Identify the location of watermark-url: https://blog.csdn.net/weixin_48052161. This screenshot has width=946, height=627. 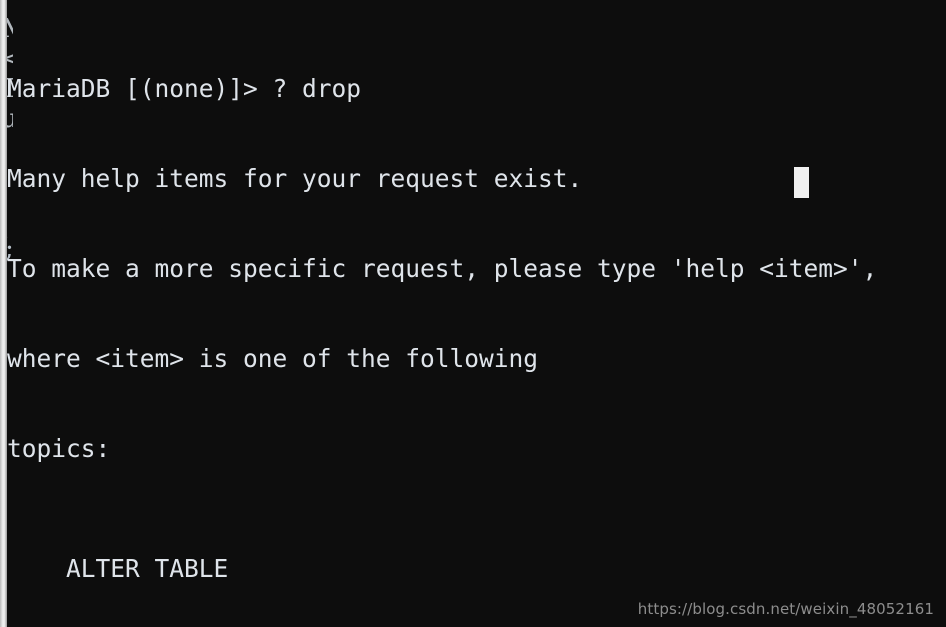
(785, 609).